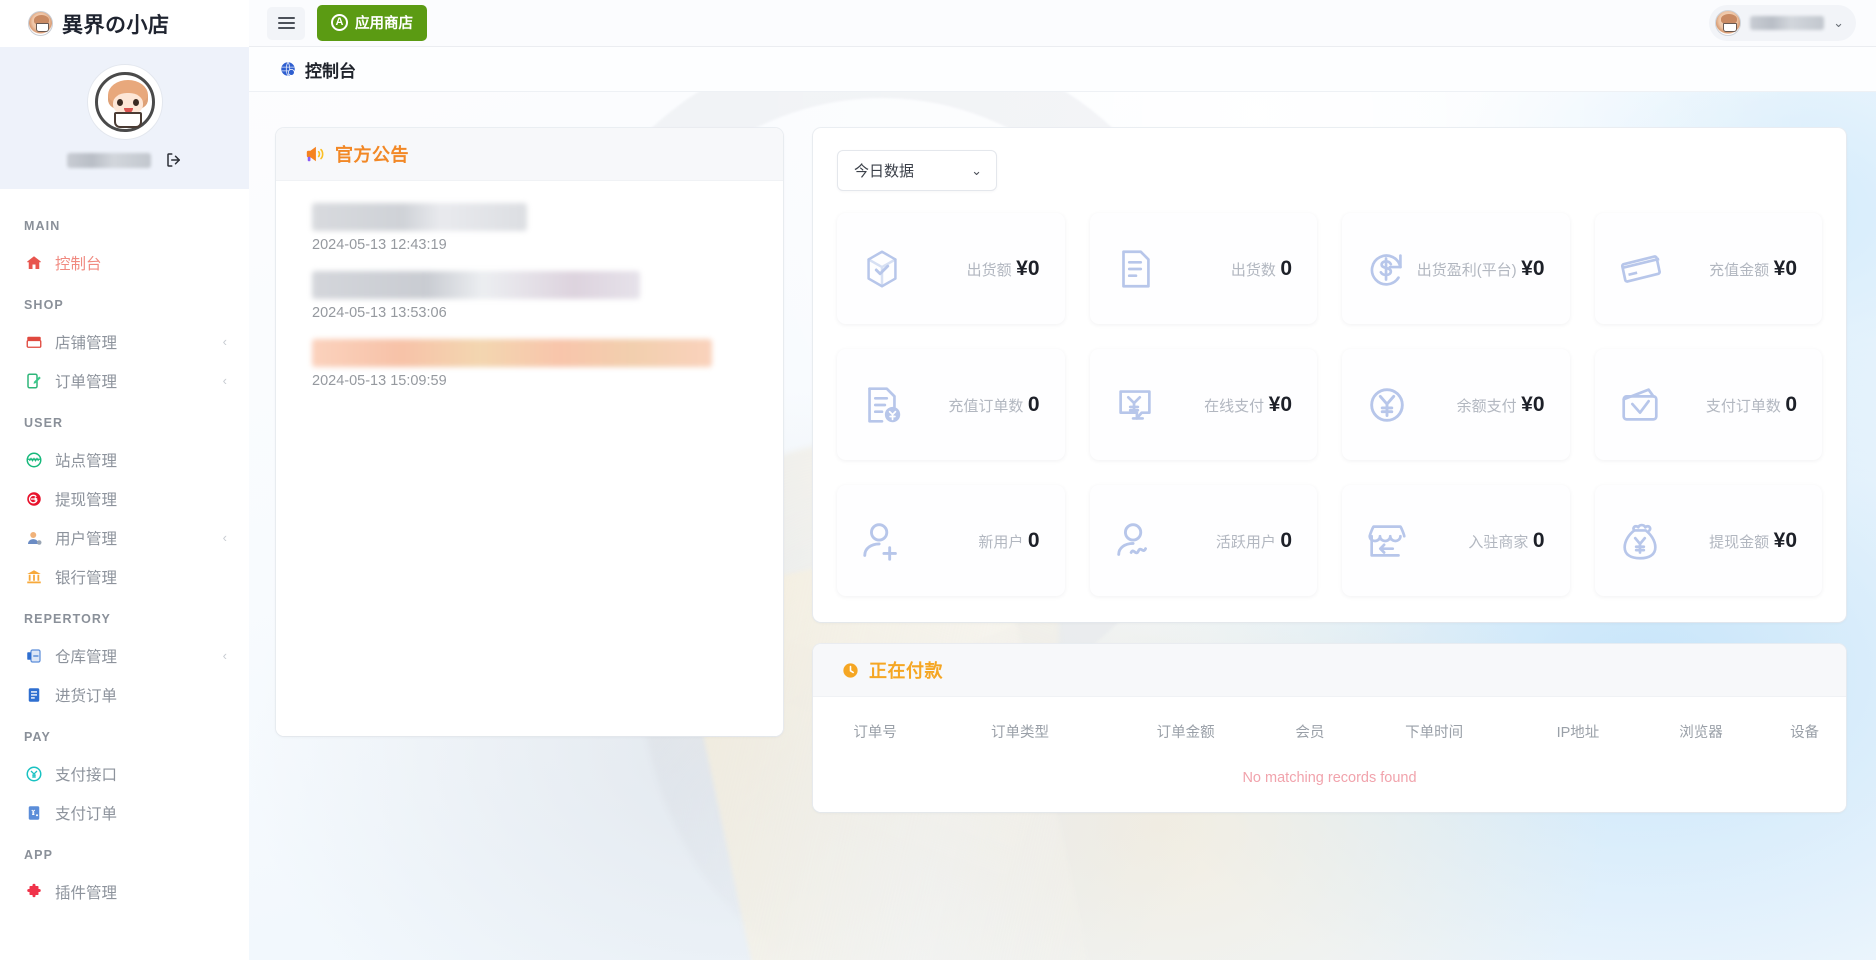 The width and height of the screenshot is (1876, 960). Describe the element at coordinates (1701, 730) in the screenshot. I see `column-browser: 浏览器` at that location.